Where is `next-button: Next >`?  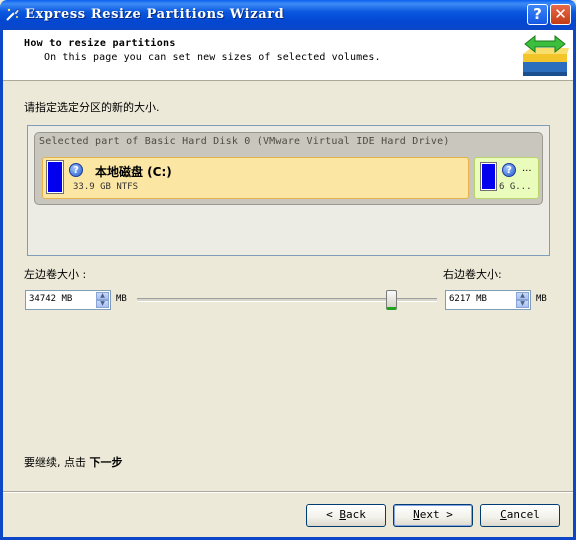
next-button: Next > is located at coordinates (433, 515).